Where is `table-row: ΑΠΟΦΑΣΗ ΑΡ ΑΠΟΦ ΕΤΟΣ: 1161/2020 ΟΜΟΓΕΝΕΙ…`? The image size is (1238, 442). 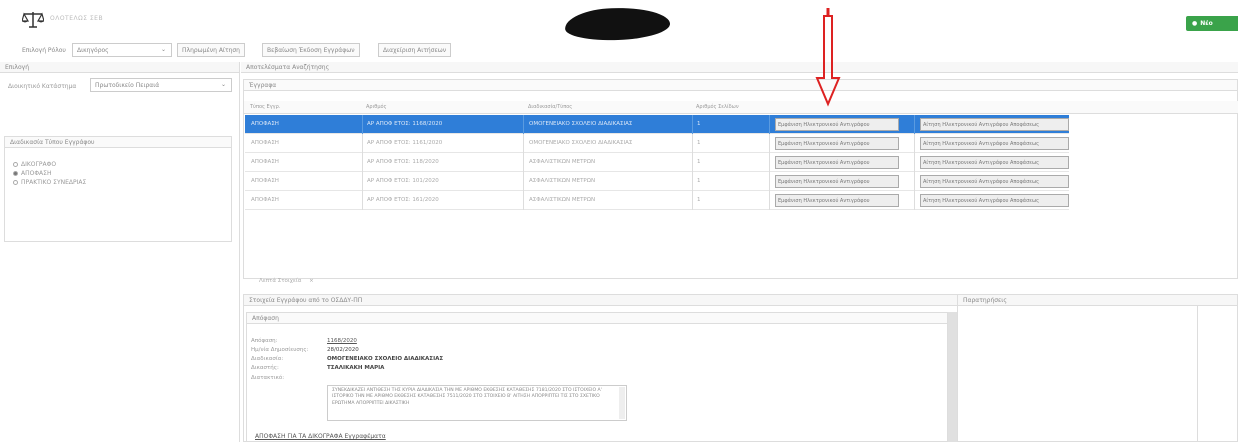 table-row: ΑΠΟΦΑΣΗ ΑΡ ΑΠΟΦ ΕΤΟΣ: 1161/2020 ΟΜΟΓΕΝΕΙ… is located at coordinates (657, 143).